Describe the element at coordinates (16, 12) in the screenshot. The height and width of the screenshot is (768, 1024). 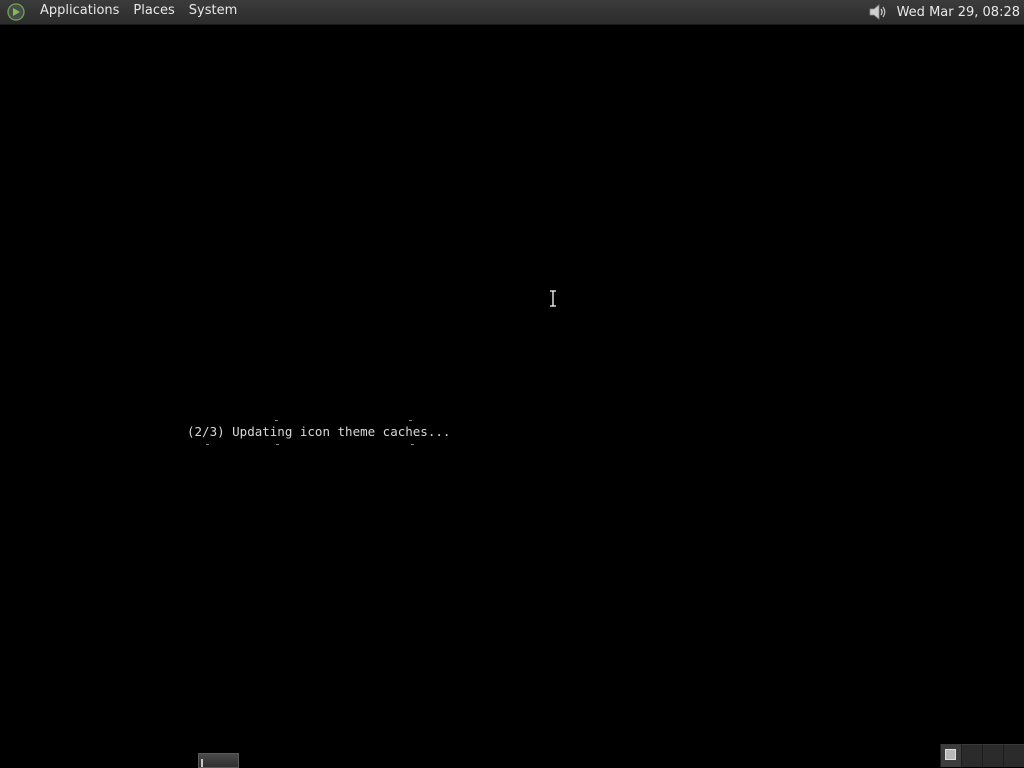
I see `distro-logo-icon` at that location.